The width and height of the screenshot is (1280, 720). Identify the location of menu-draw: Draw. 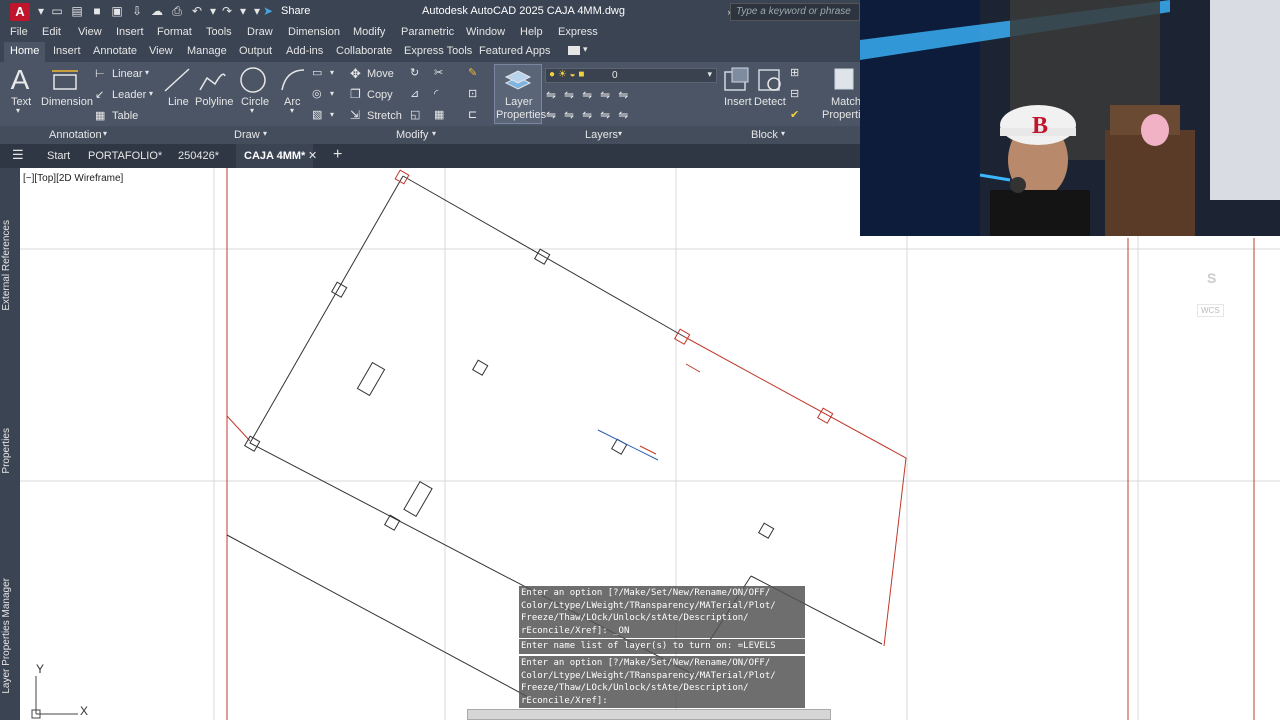
(260, 32).